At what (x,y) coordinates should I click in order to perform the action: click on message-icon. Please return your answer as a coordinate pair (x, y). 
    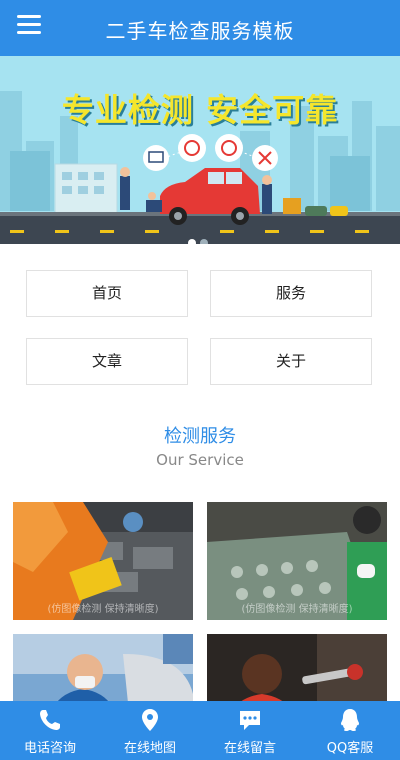
    Looking at the image, I should click on (250, 720).